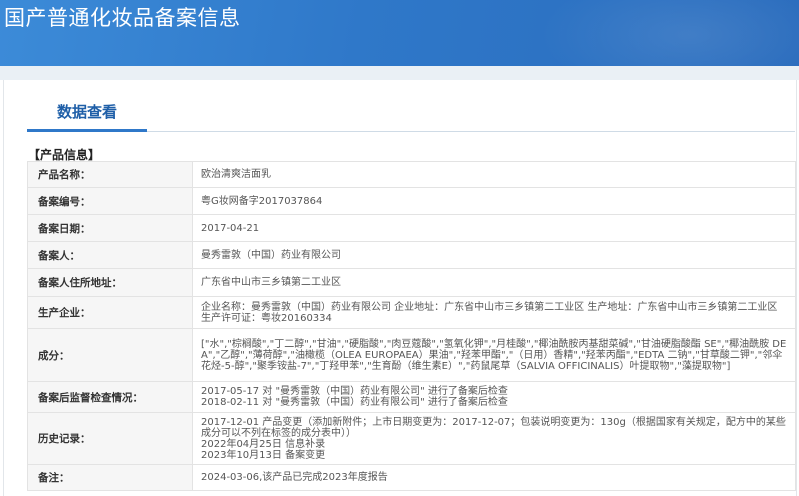 This screenshot has width=799, height=496. What do you see at coordinates (110, 312) in the screenshot?
I see `label-manufacturer: 生产企业：` at bounding box center [110, 312].